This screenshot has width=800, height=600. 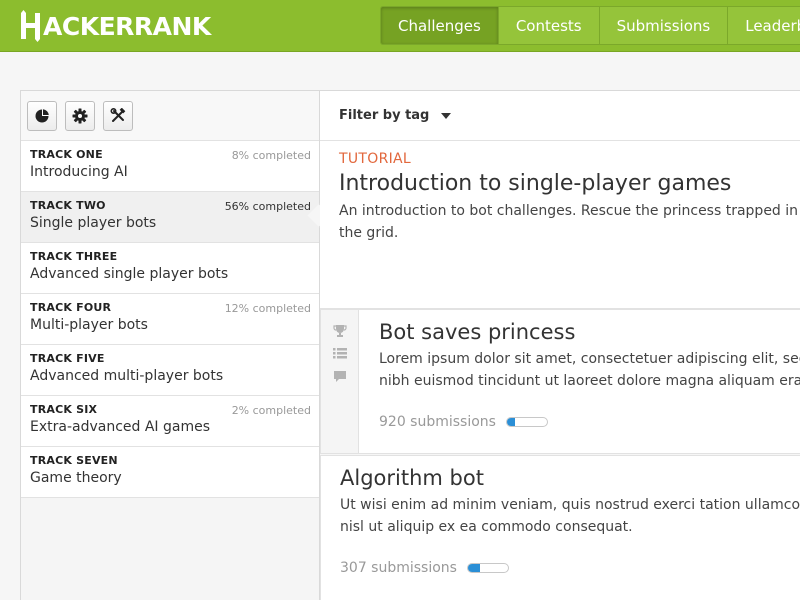 What do you see at coordinates (267, 206) in the screenshot?
I see `track-progress-text: 56% completed` at bounding box center [267, 206].